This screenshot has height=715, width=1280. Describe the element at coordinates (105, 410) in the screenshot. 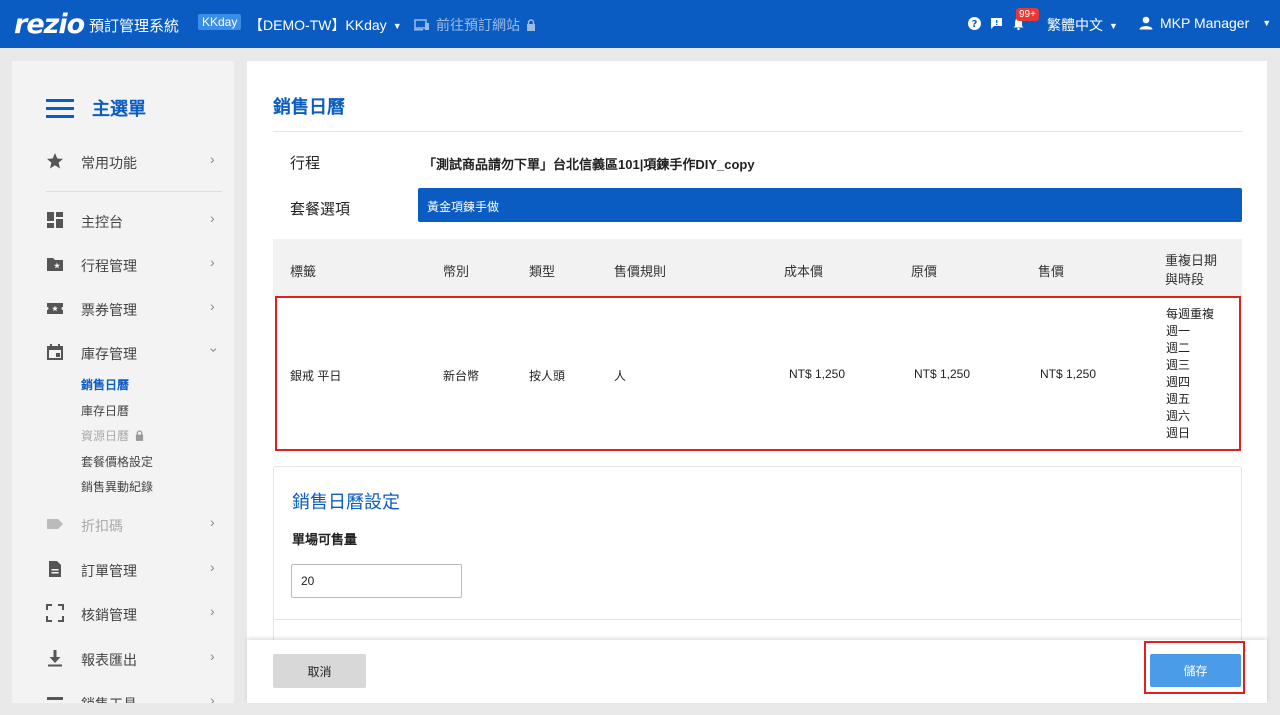

I see `sidebar-subitem-stock-calendar: 庫存日曆` at that location.